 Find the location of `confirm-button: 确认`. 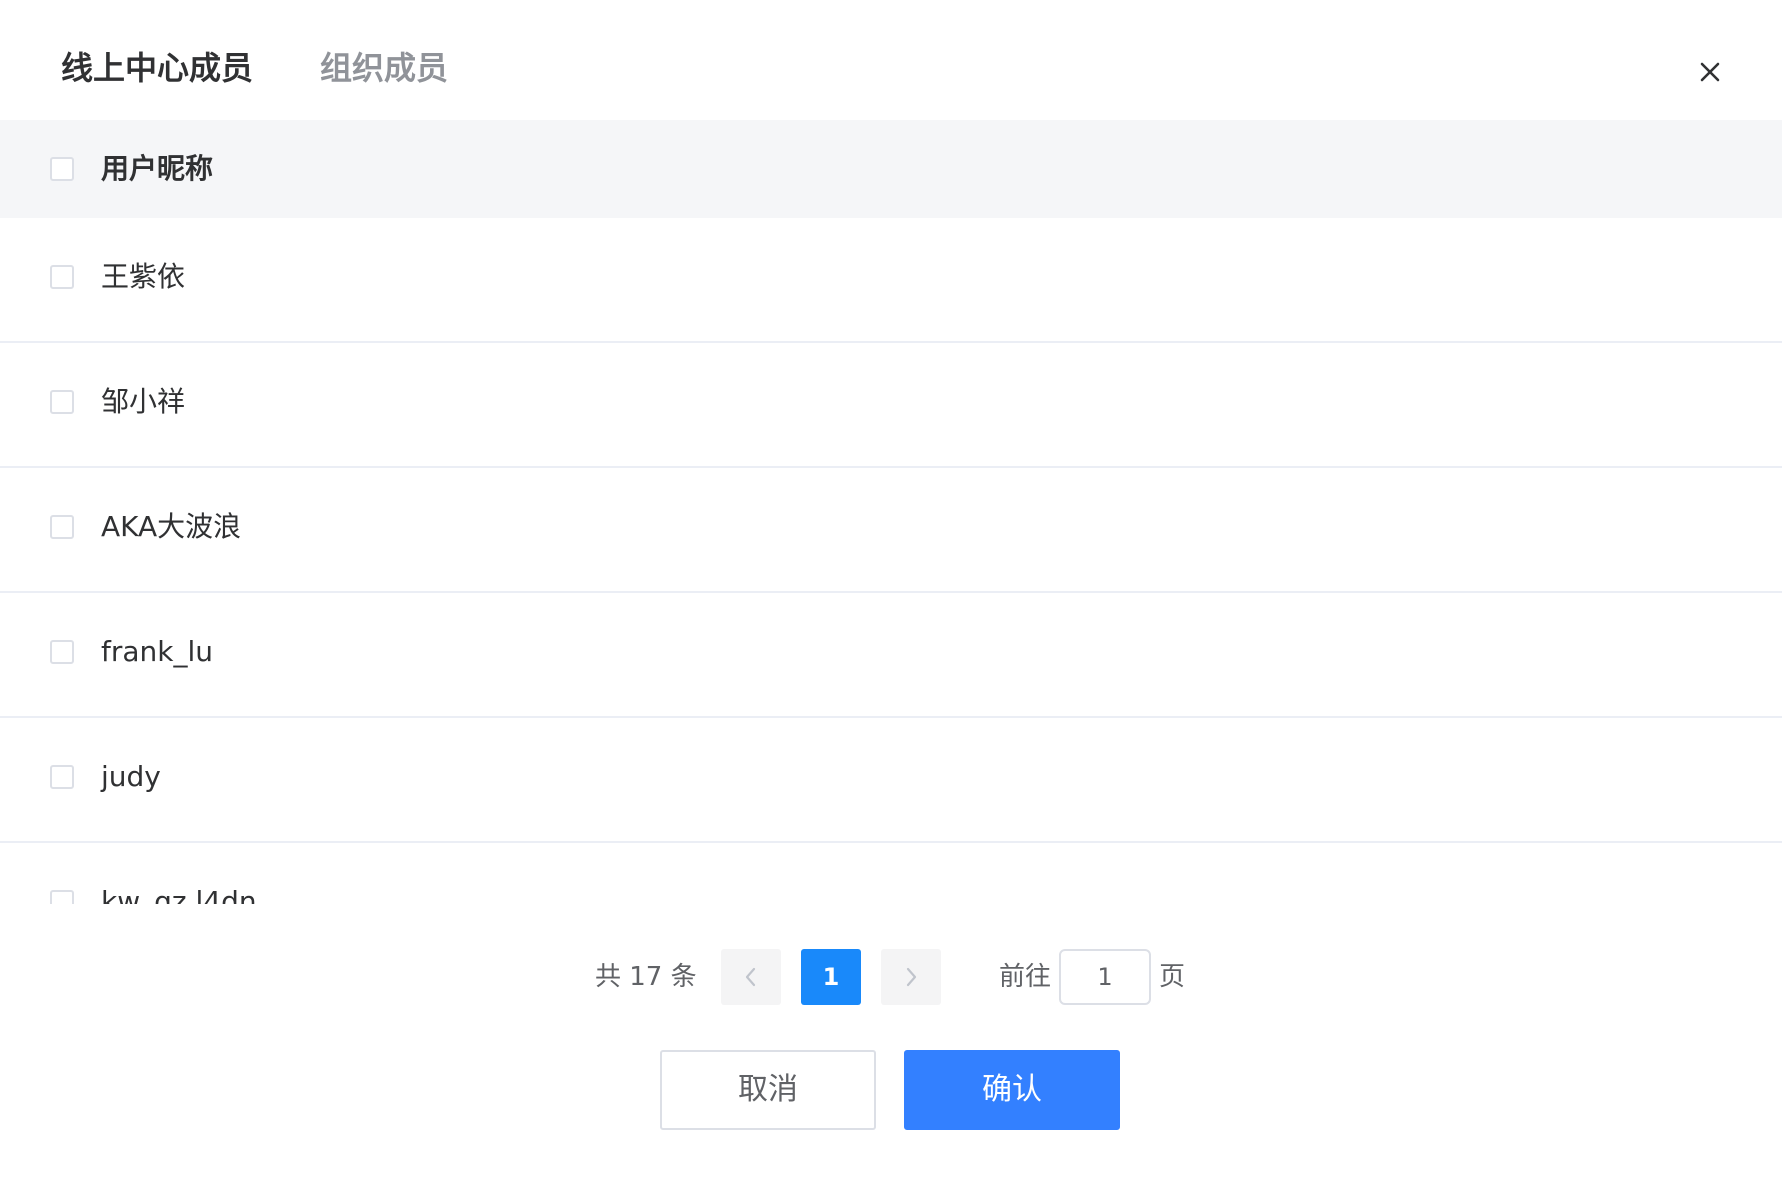

confirm-button: 确认 is located at coordinates (1012, 1090).